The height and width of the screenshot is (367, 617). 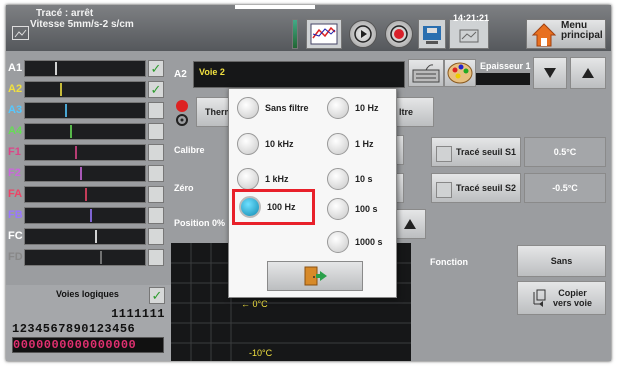 What do you see at coordinates (157, 295) in the screenshot?
I see `logic-checkbox: ✓` at bounding box center [157, 295].